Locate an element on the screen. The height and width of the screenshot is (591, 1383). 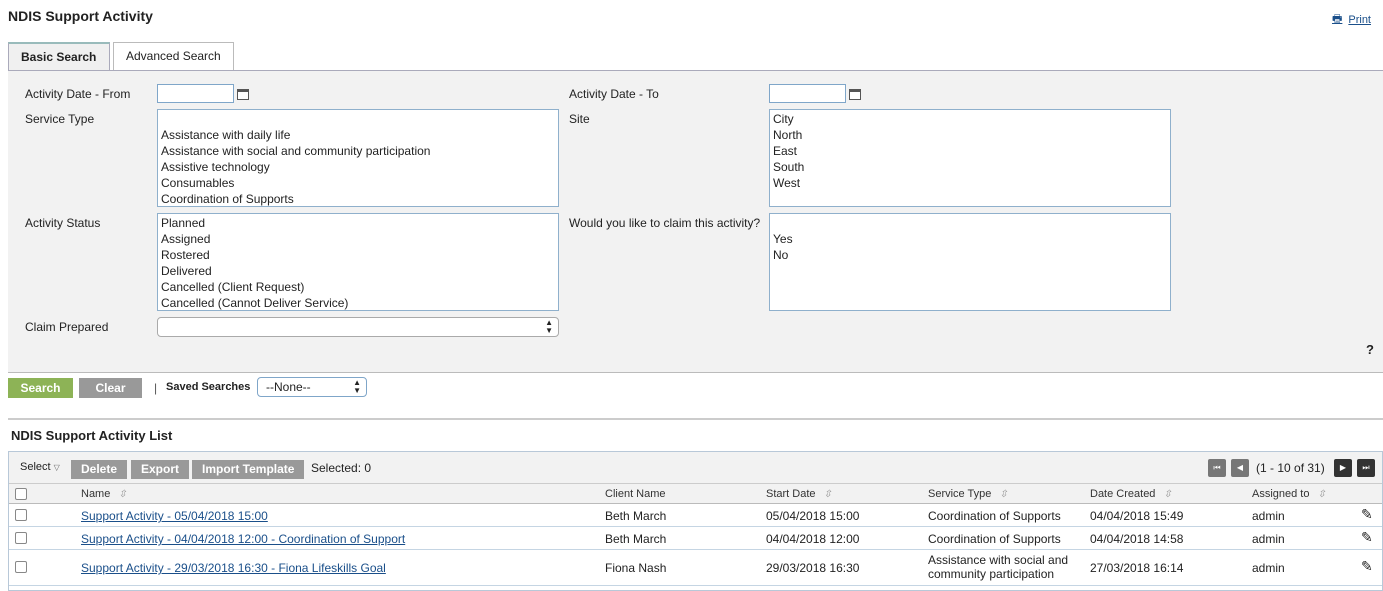
select-all-checkbox is located at coordinates (21, 494).